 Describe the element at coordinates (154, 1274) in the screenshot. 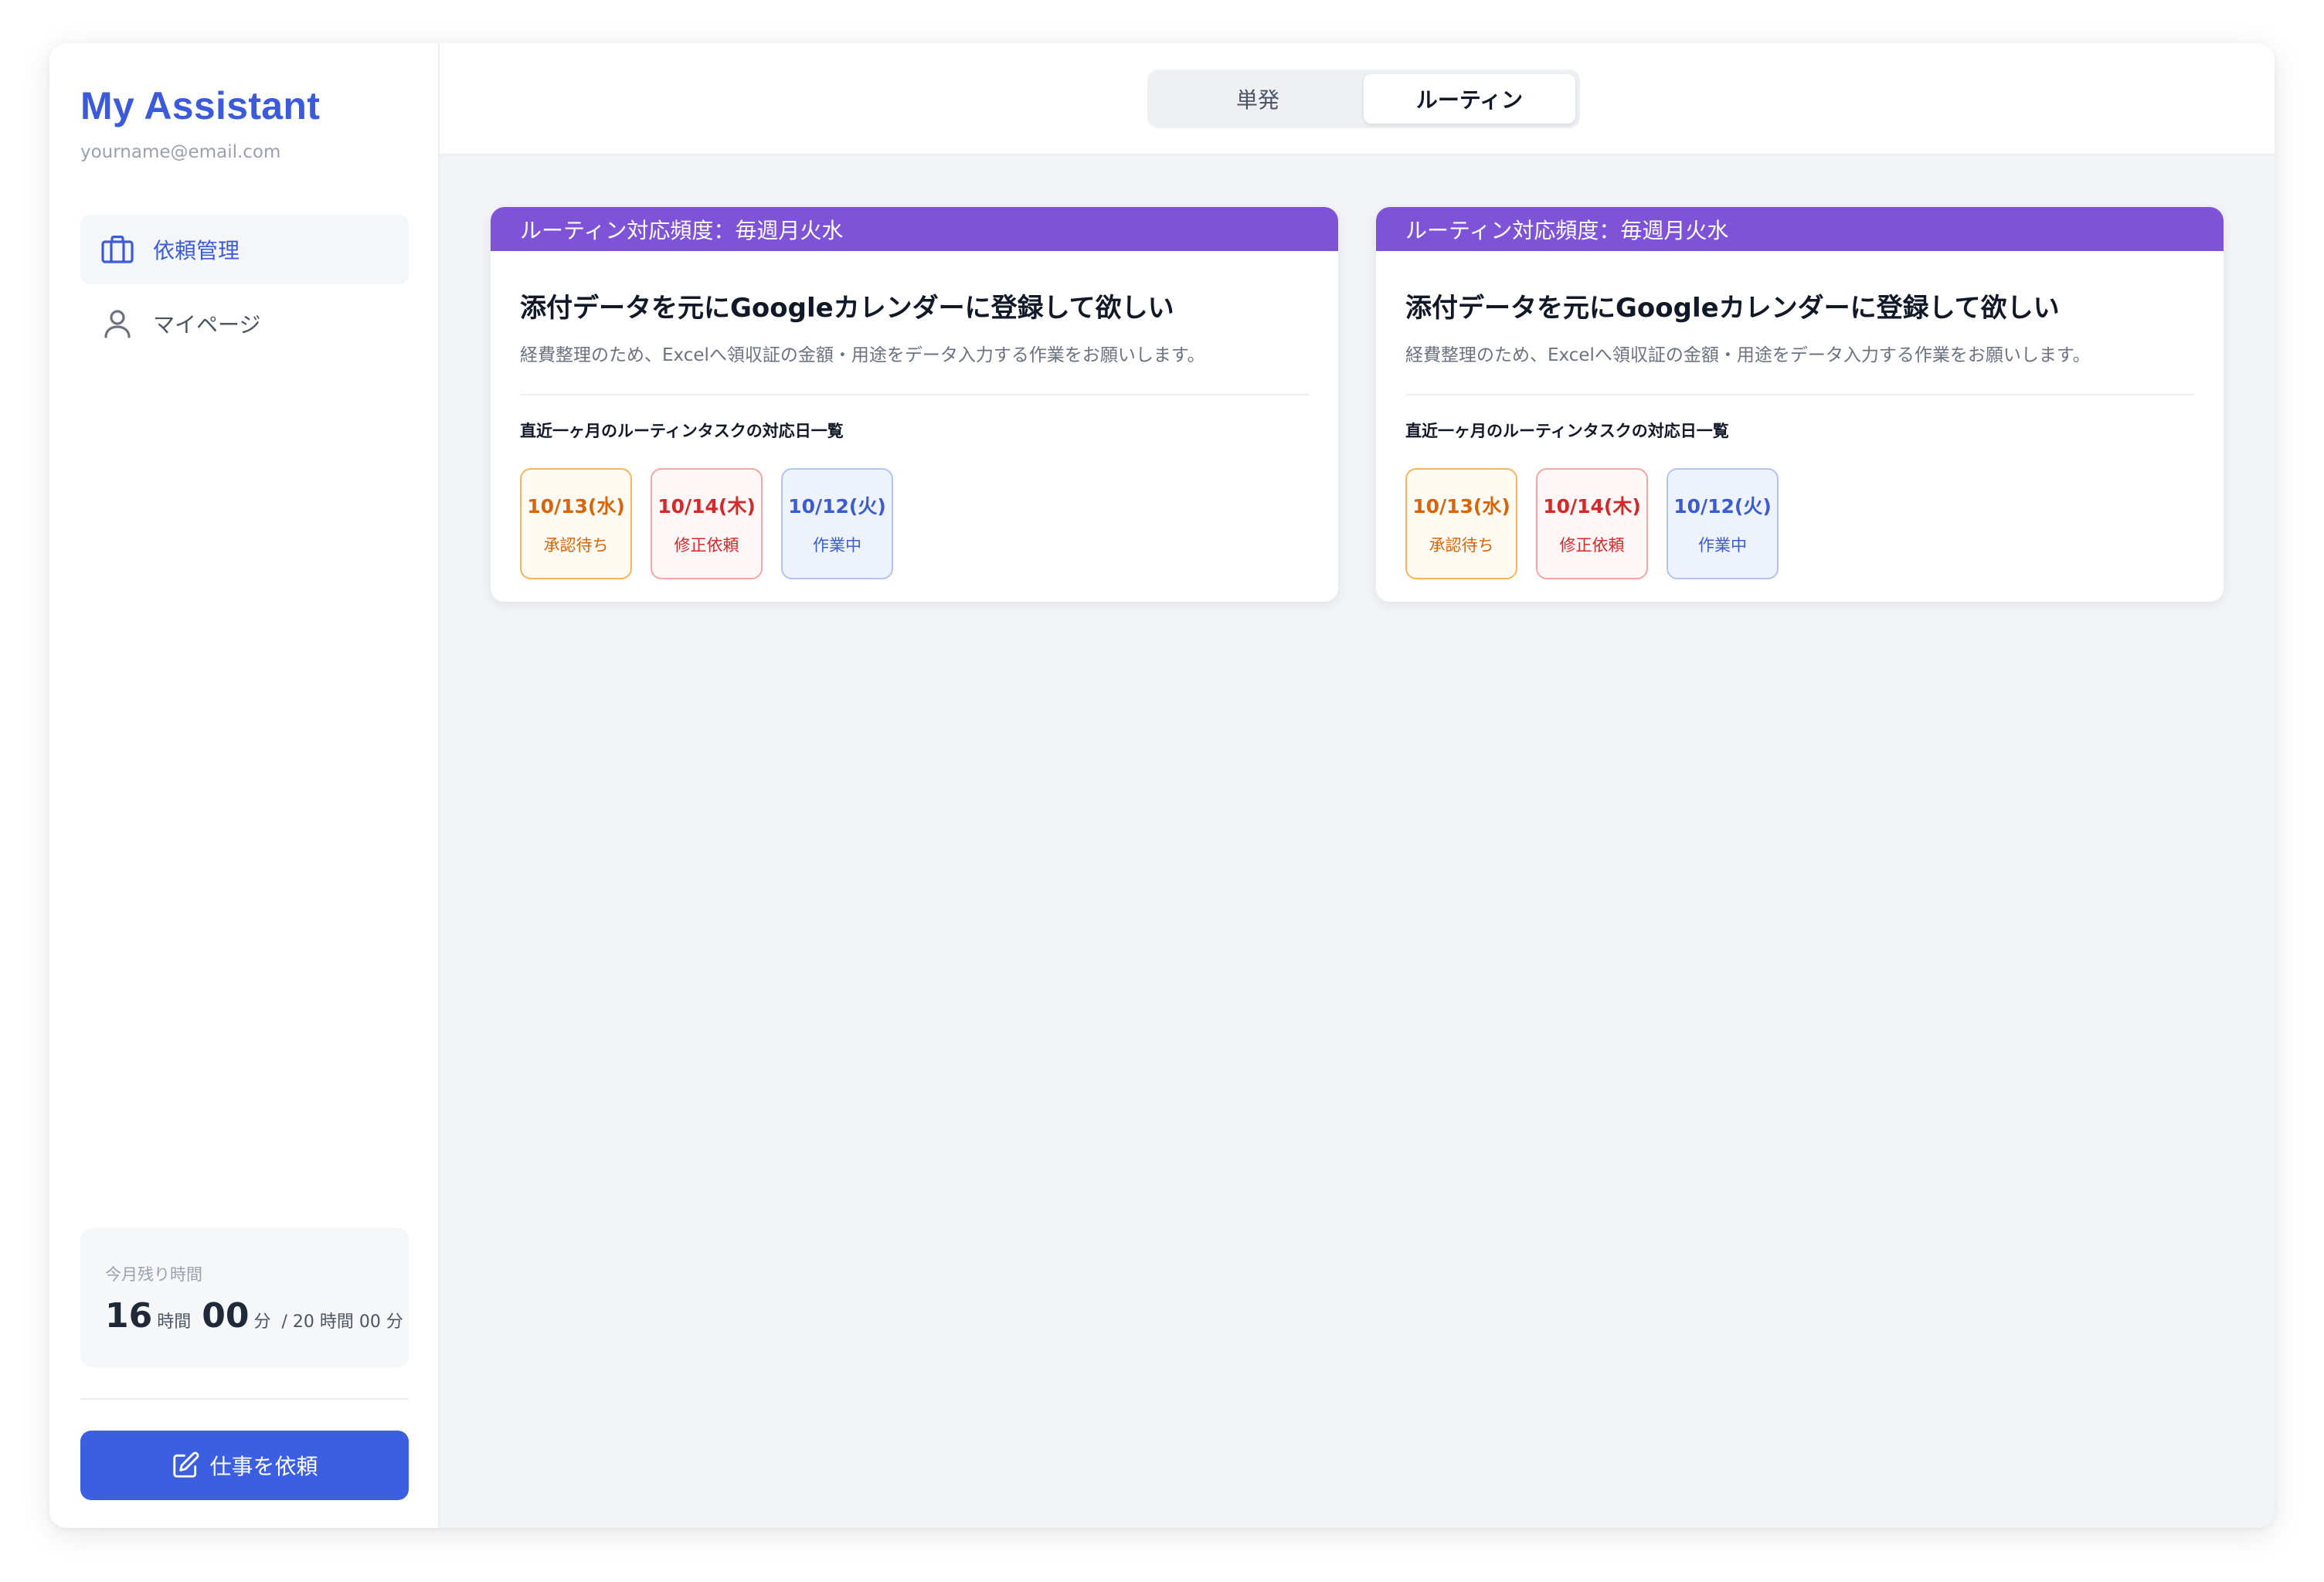

I see `remaining-time-caption: 今月残り時間` at that location.